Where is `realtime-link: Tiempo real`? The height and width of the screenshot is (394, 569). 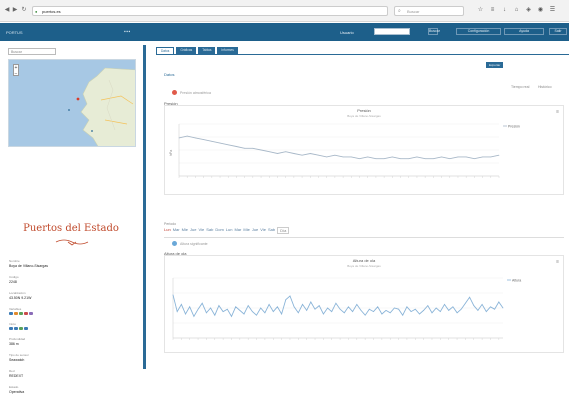
realtime-link: Tiempo real is located at coordinates (520, 87).